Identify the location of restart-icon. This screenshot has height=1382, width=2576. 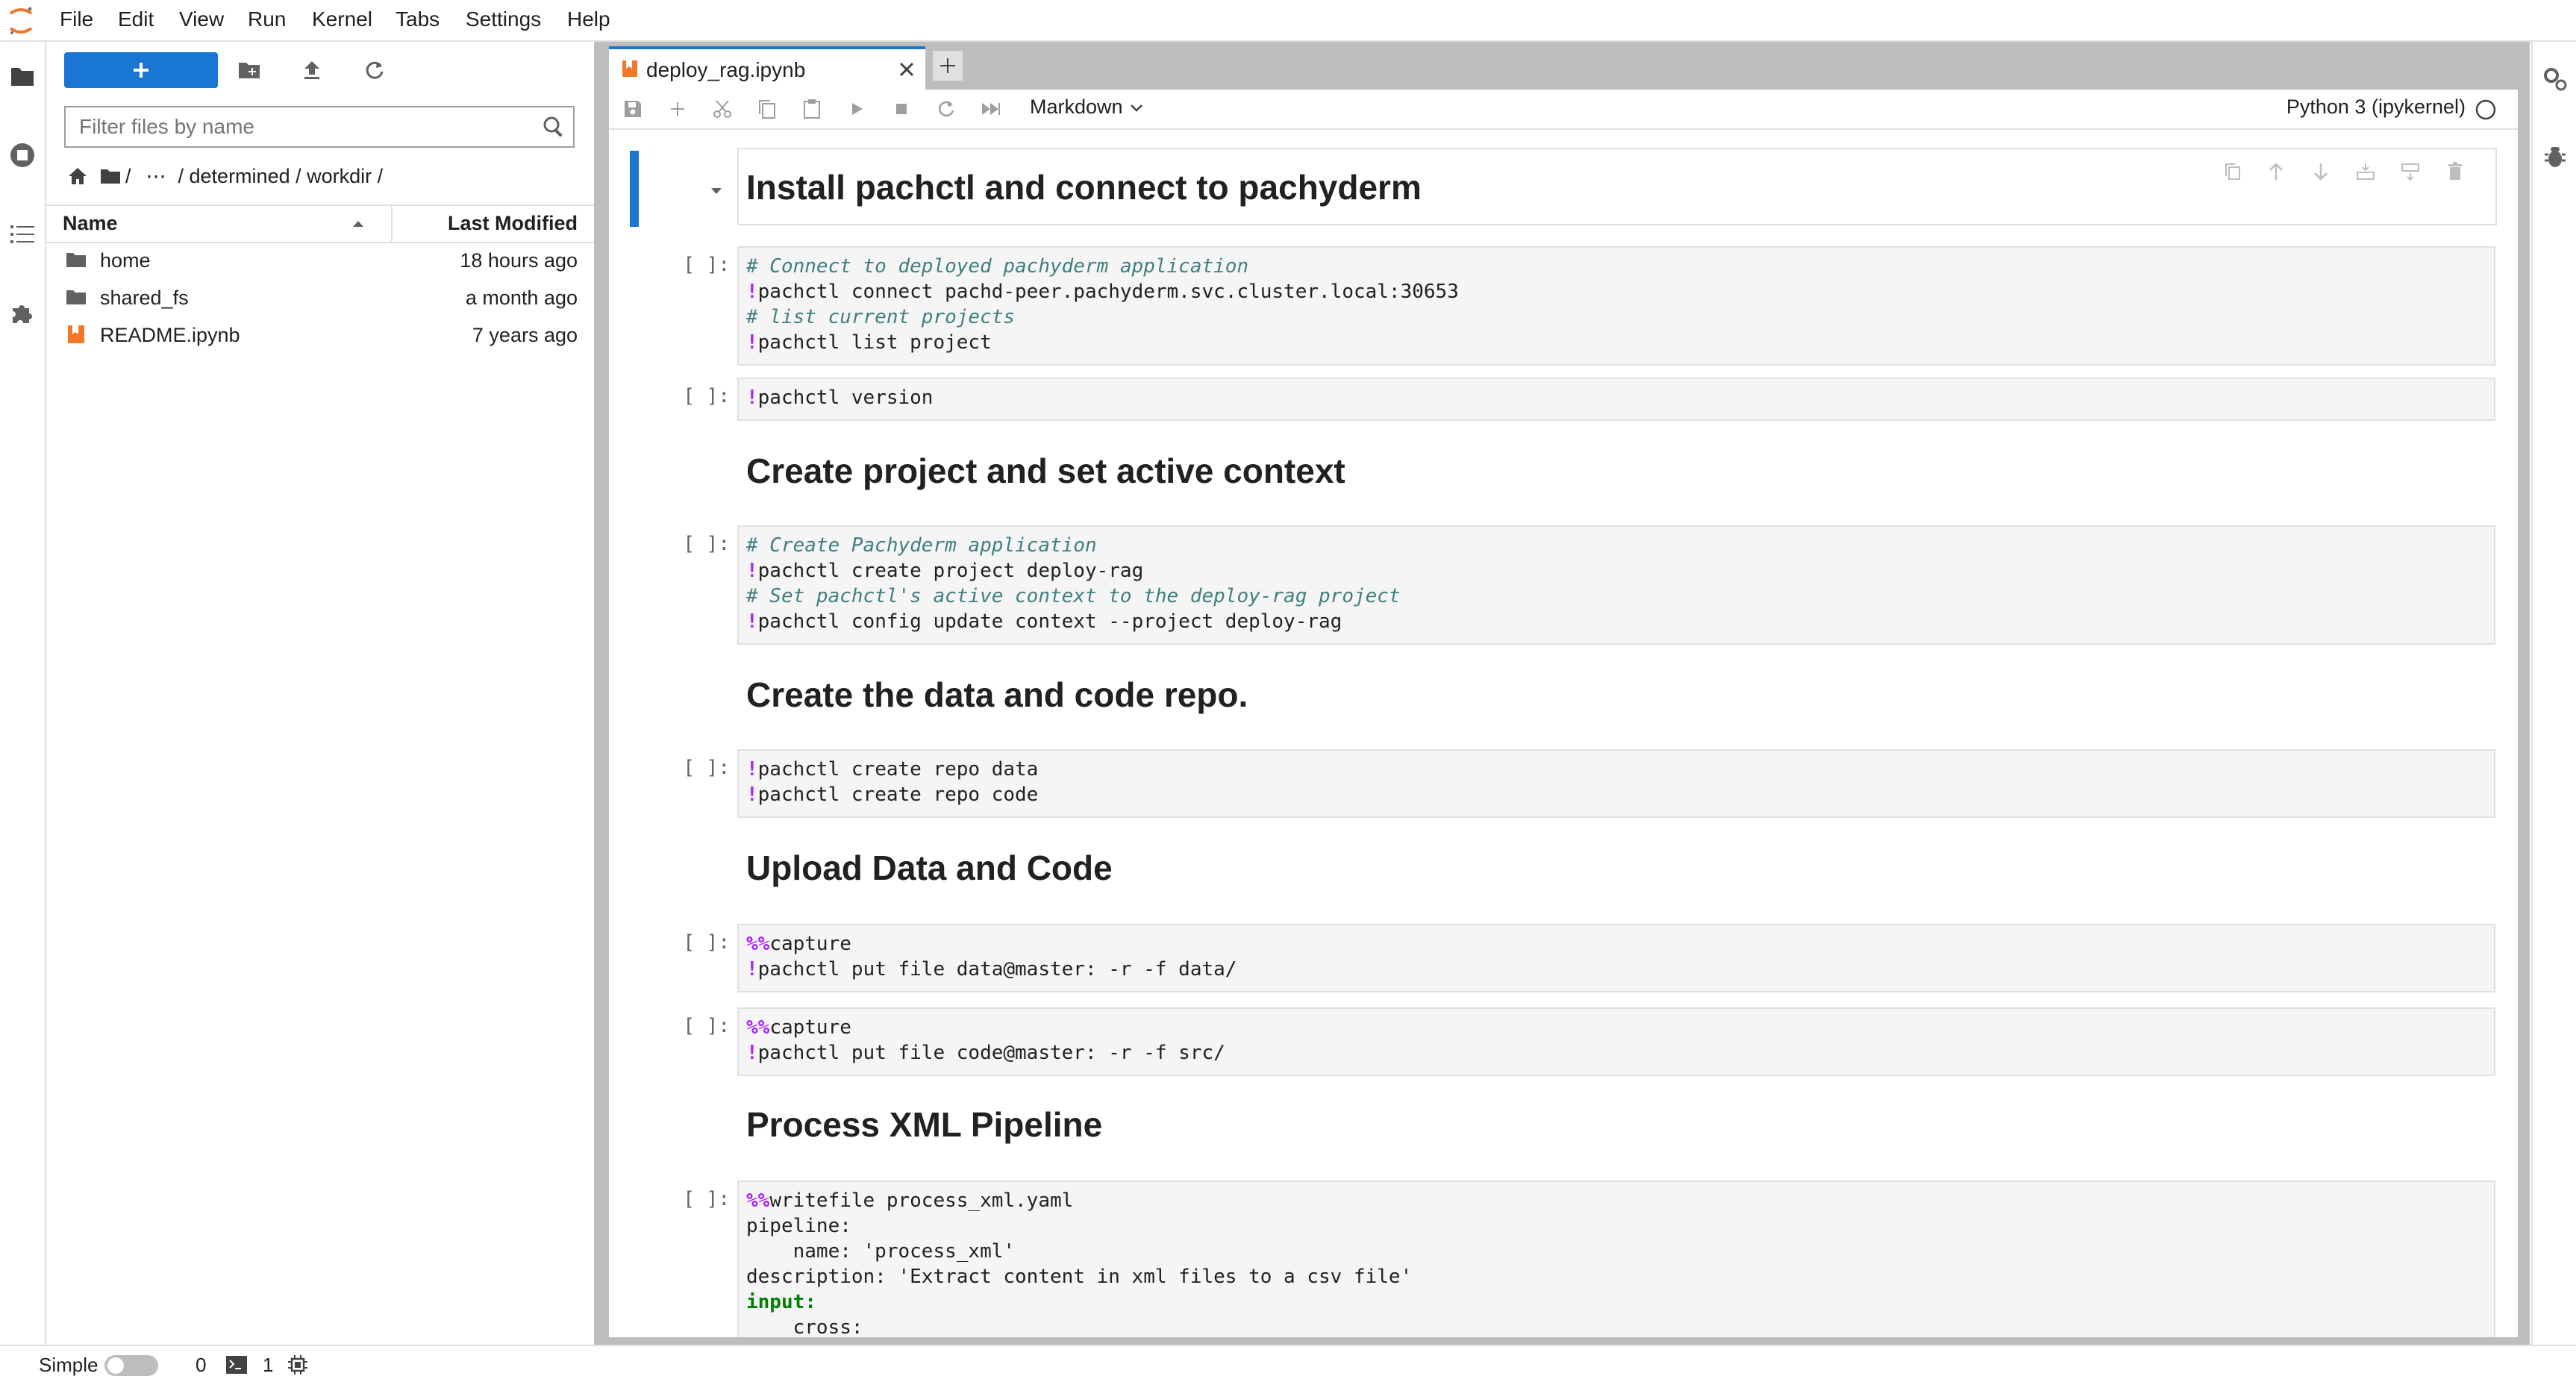
(946, 109).